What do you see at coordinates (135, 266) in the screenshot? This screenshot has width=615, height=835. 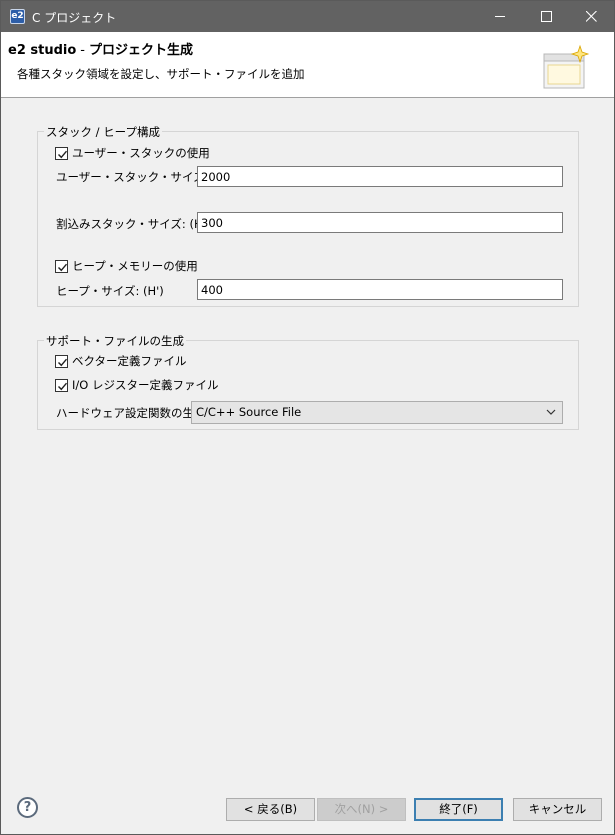 I see `use-heap-label: ヒープ・メモリーの使用` at bounding box center [135, 266].